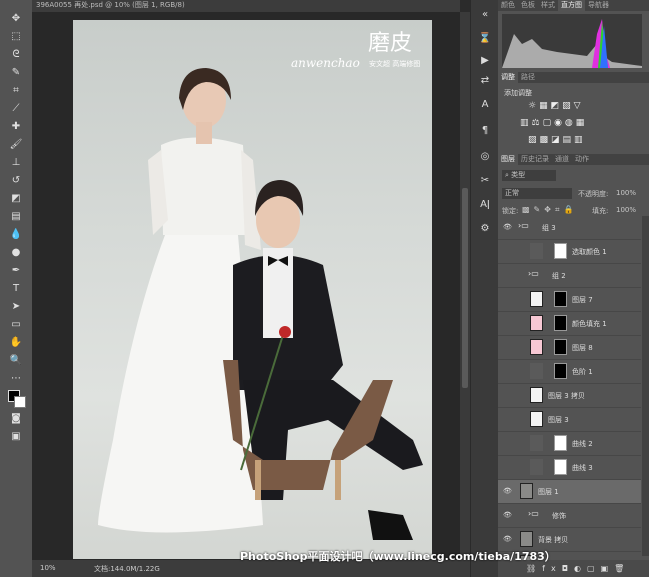  Describe the element at coordinates (16, 126) in the screenshot. I see `healing-brush-icon: ✚` at that location.